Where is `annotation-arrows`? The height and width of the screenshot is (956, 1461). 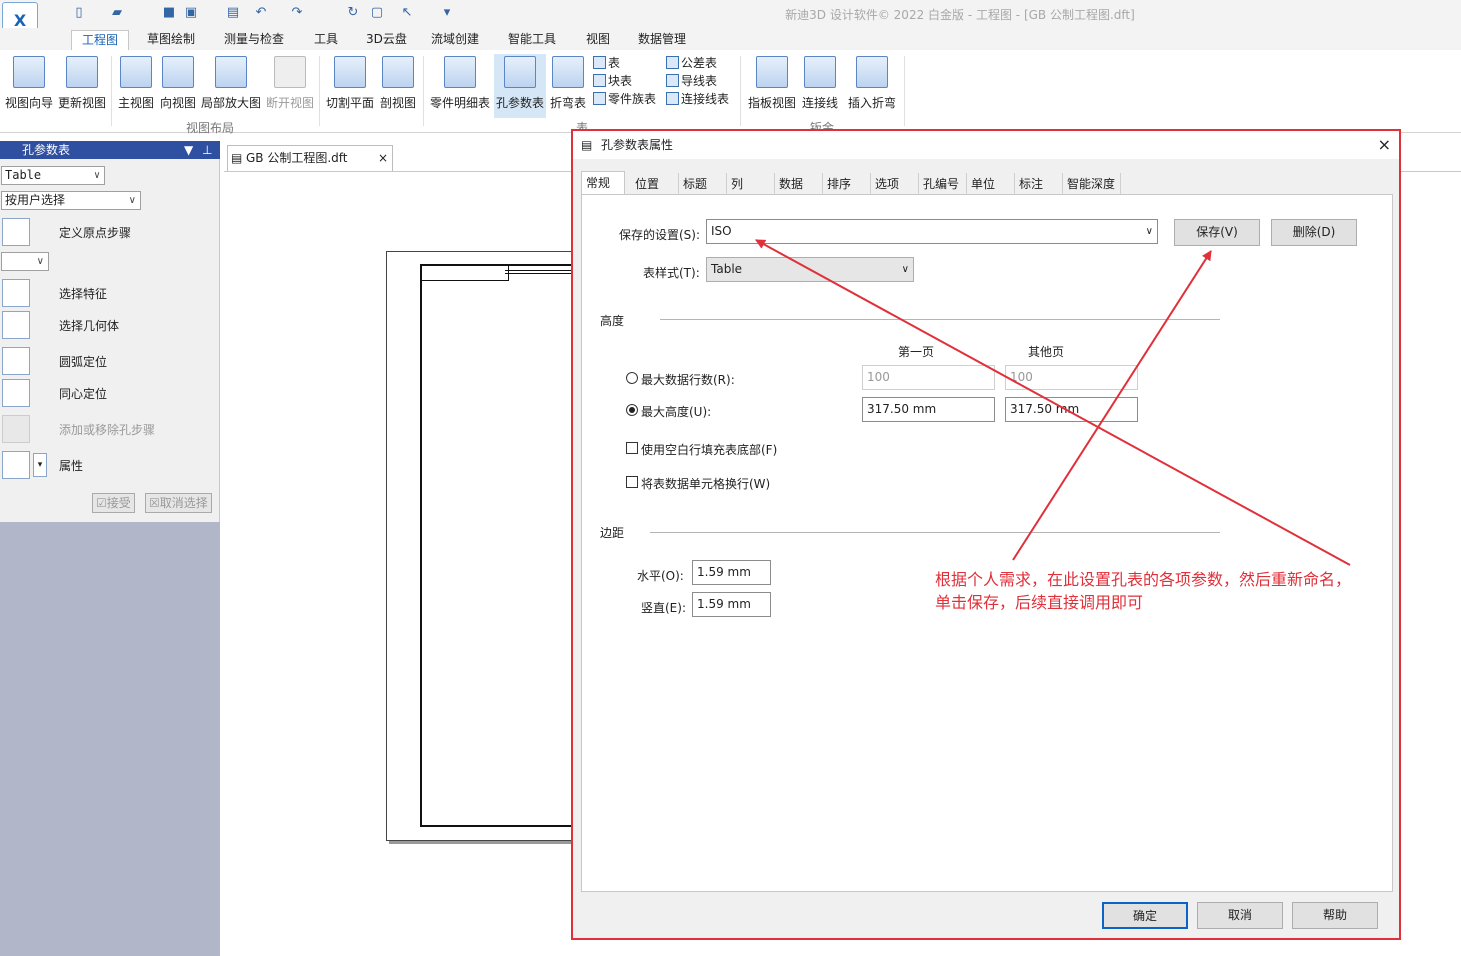 annotation-arrows is located at coordinates (1053, 402).